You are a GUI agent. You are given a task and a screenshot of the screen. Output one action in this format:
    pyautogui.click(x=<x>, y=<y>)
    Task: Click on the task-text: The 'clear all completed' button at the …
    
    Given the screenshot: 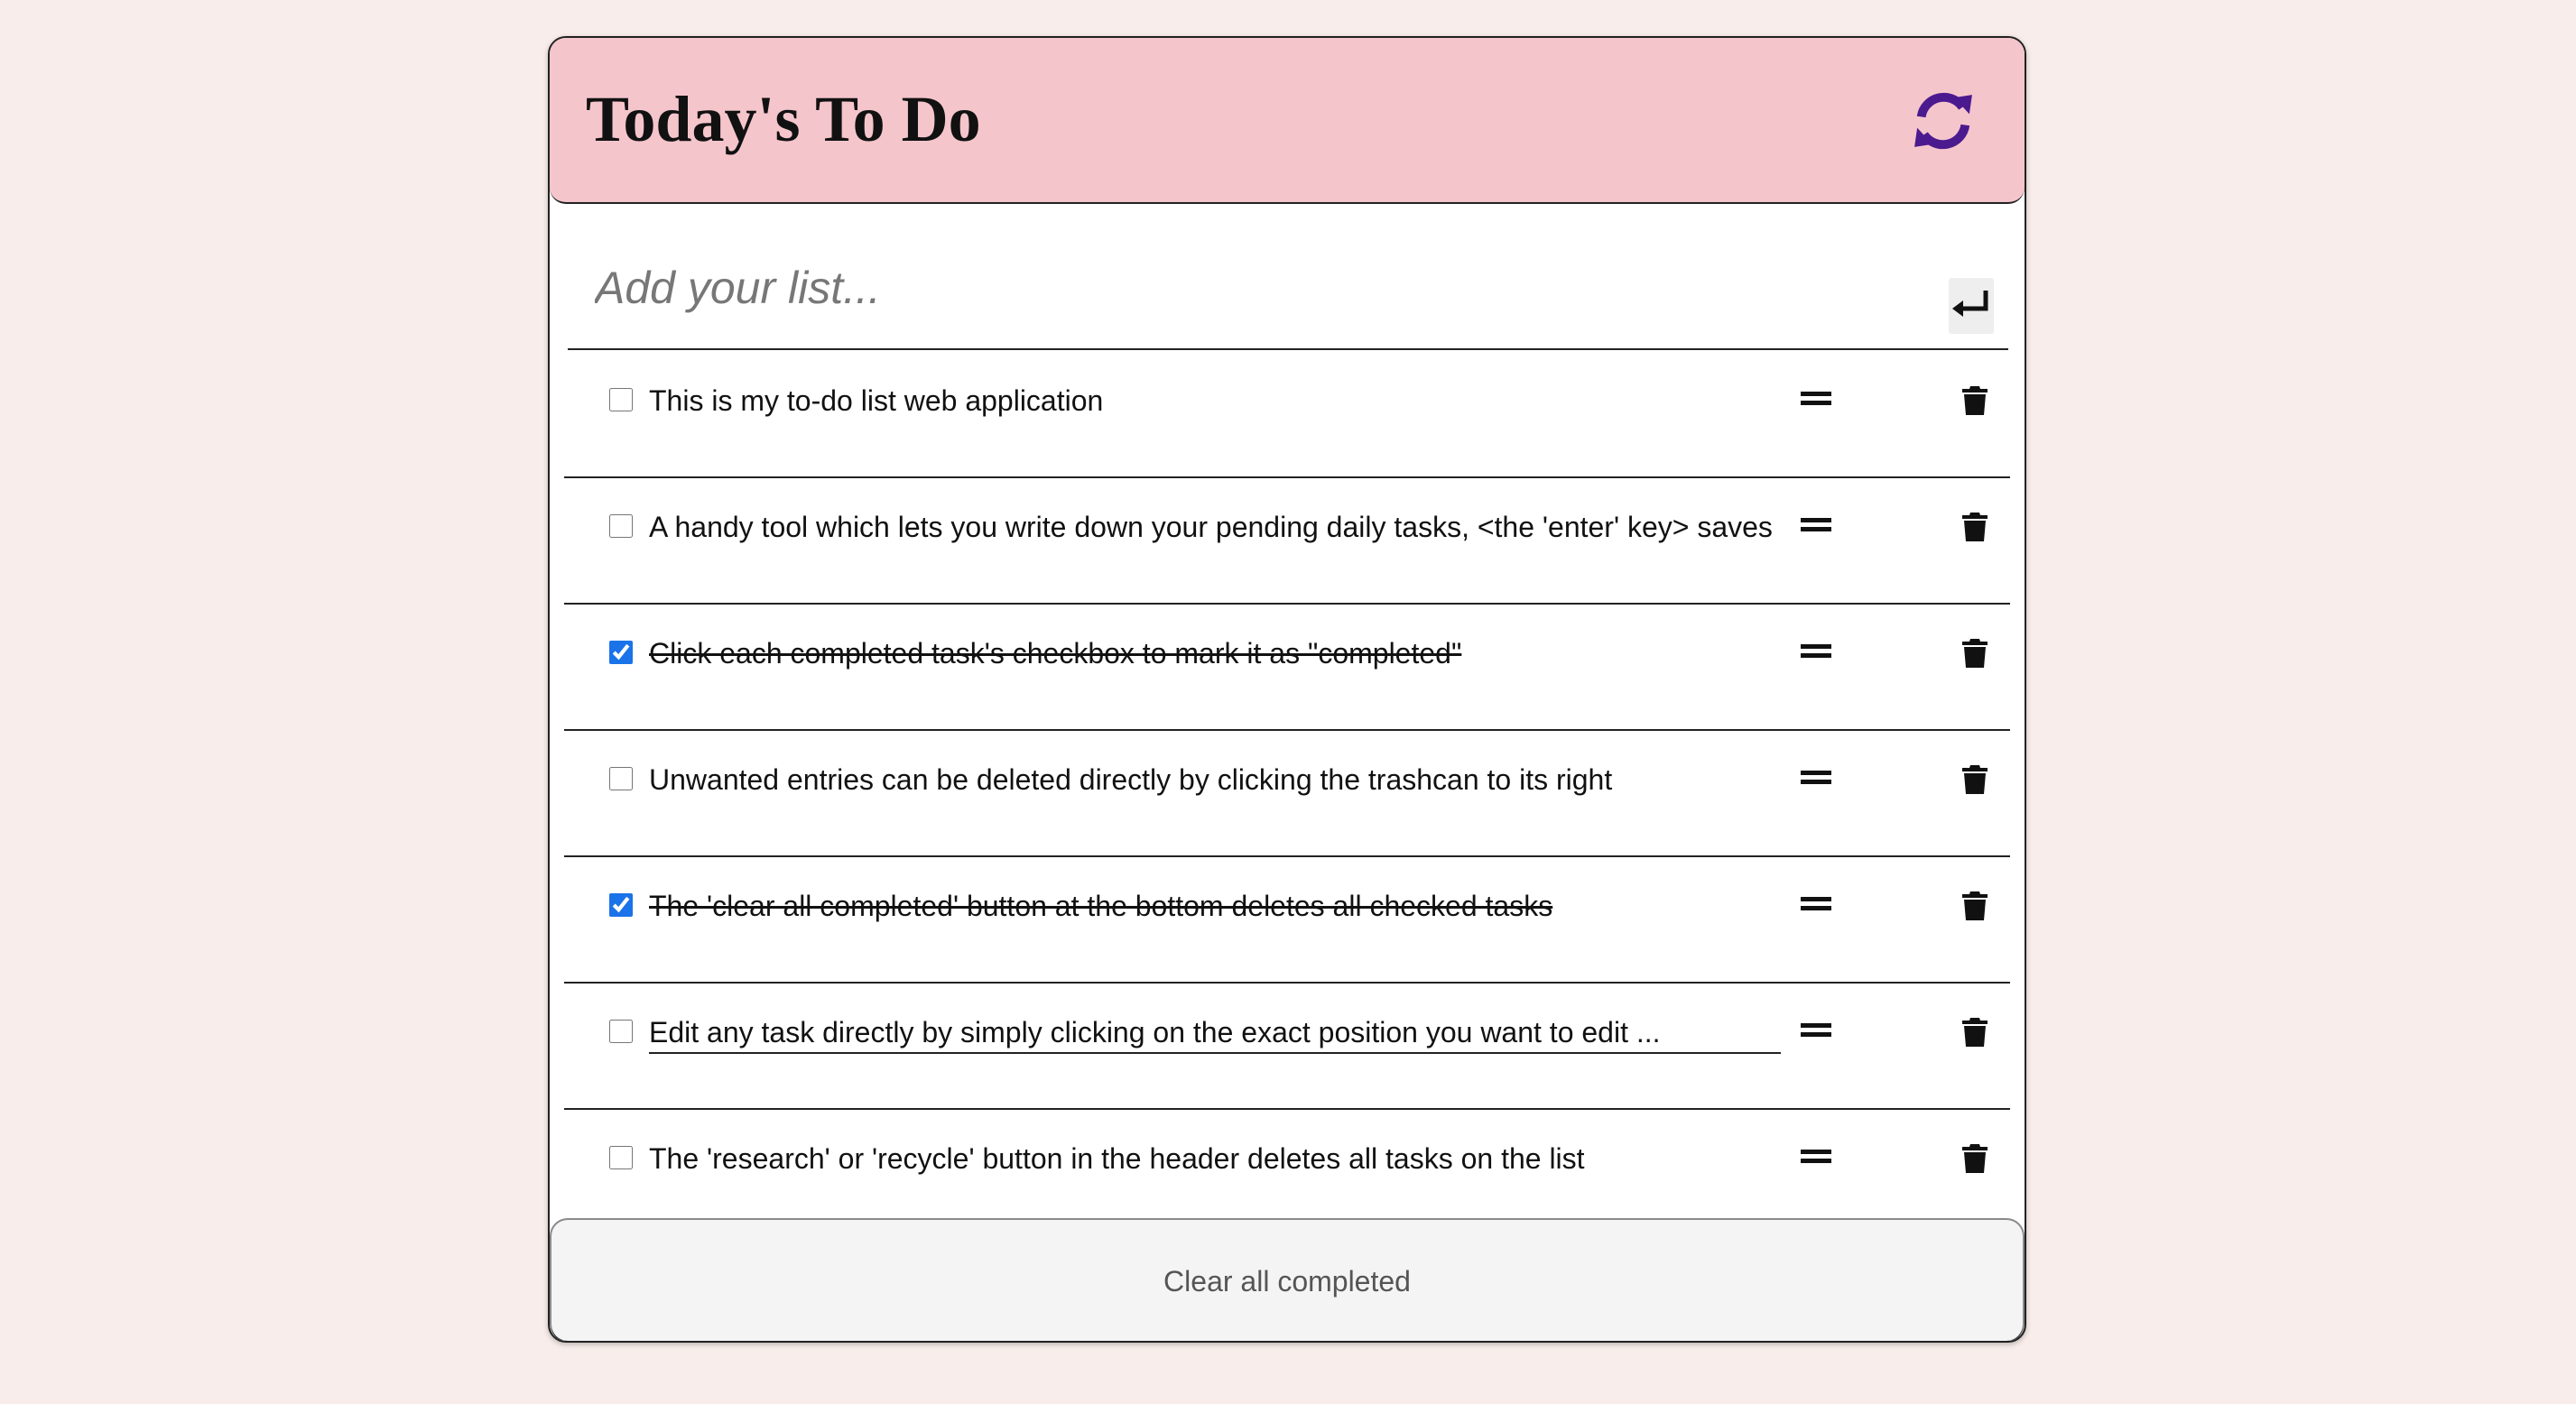 What is the action you would take?
    pyautogui.click(x=1215, y=906)
    